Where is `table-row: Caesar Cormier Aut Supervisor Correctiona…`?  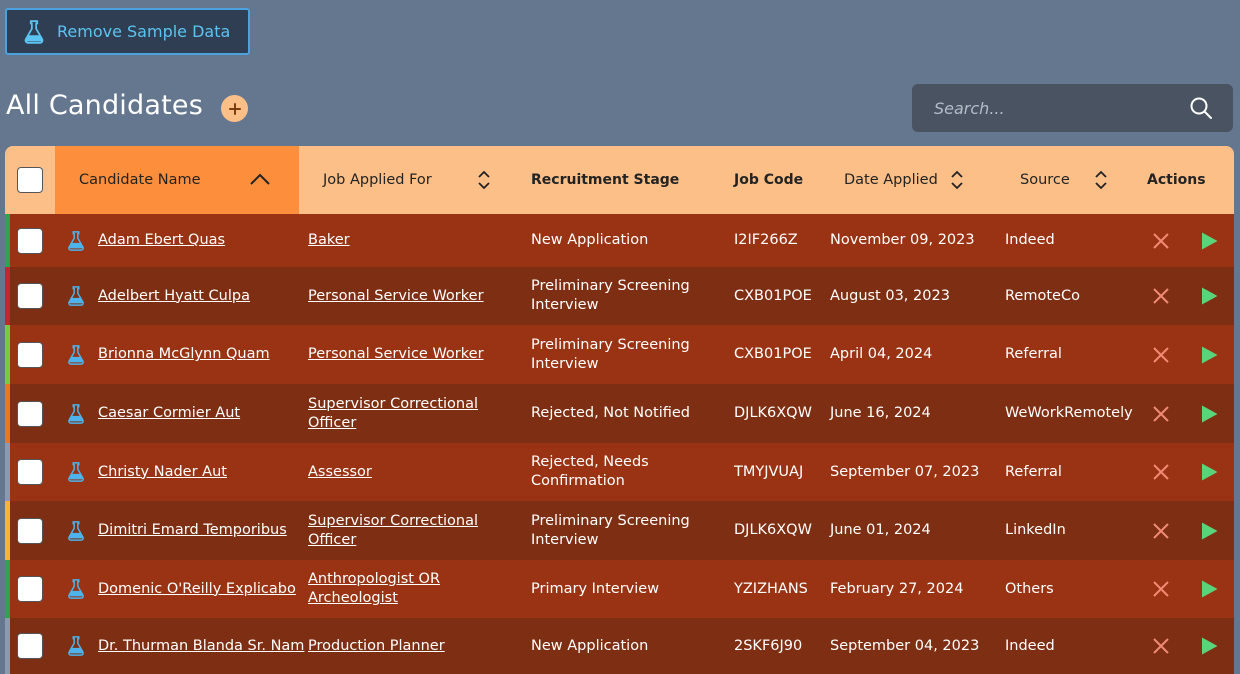
table-row: Caesar Cormier Aut Supervisor Correctiona… is located at coordinates (619, 413).